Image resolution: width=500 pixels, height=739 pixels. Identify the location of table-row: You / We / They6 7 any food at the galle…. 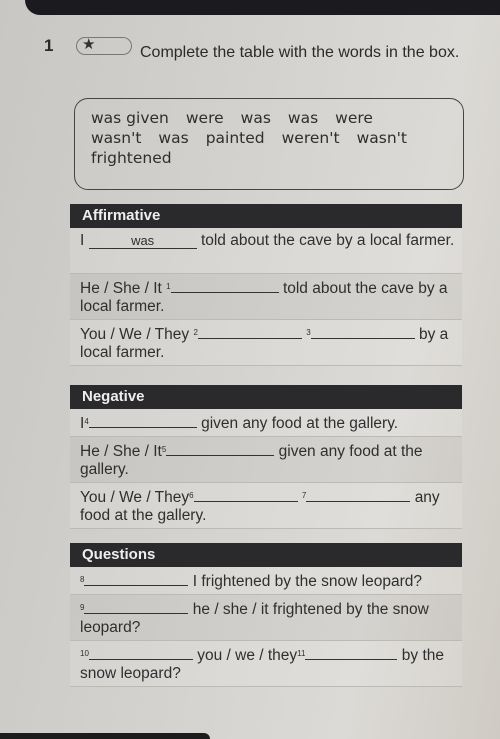
(266, 506).